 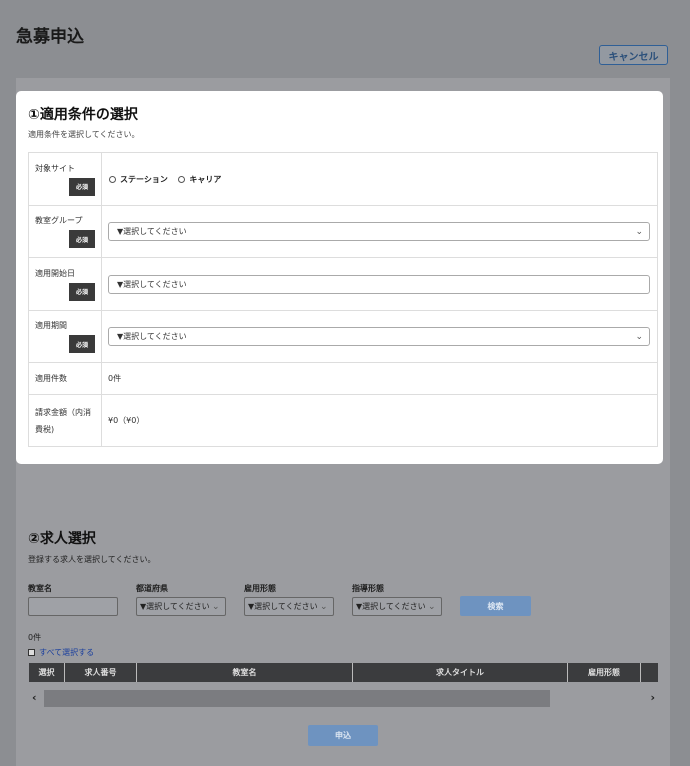 What do you see at coordinates (50, 37) in the screenshot?
I see `page-title: 急募申込` at bounding box center [50, 37].